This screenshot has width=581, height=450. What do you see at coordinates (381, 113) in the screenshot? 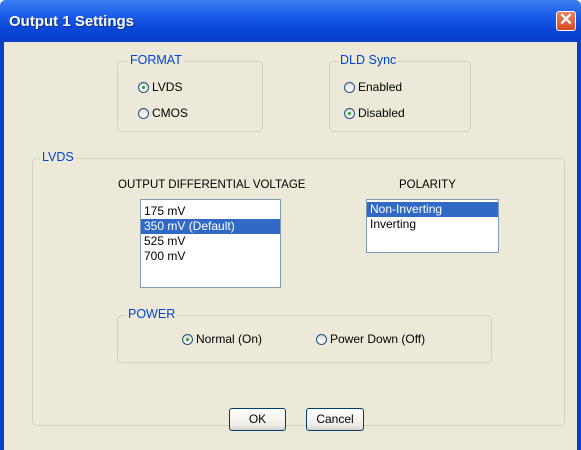
I see `dld-sync-disabled-label: Disabled` at bounding box center [381, 113].